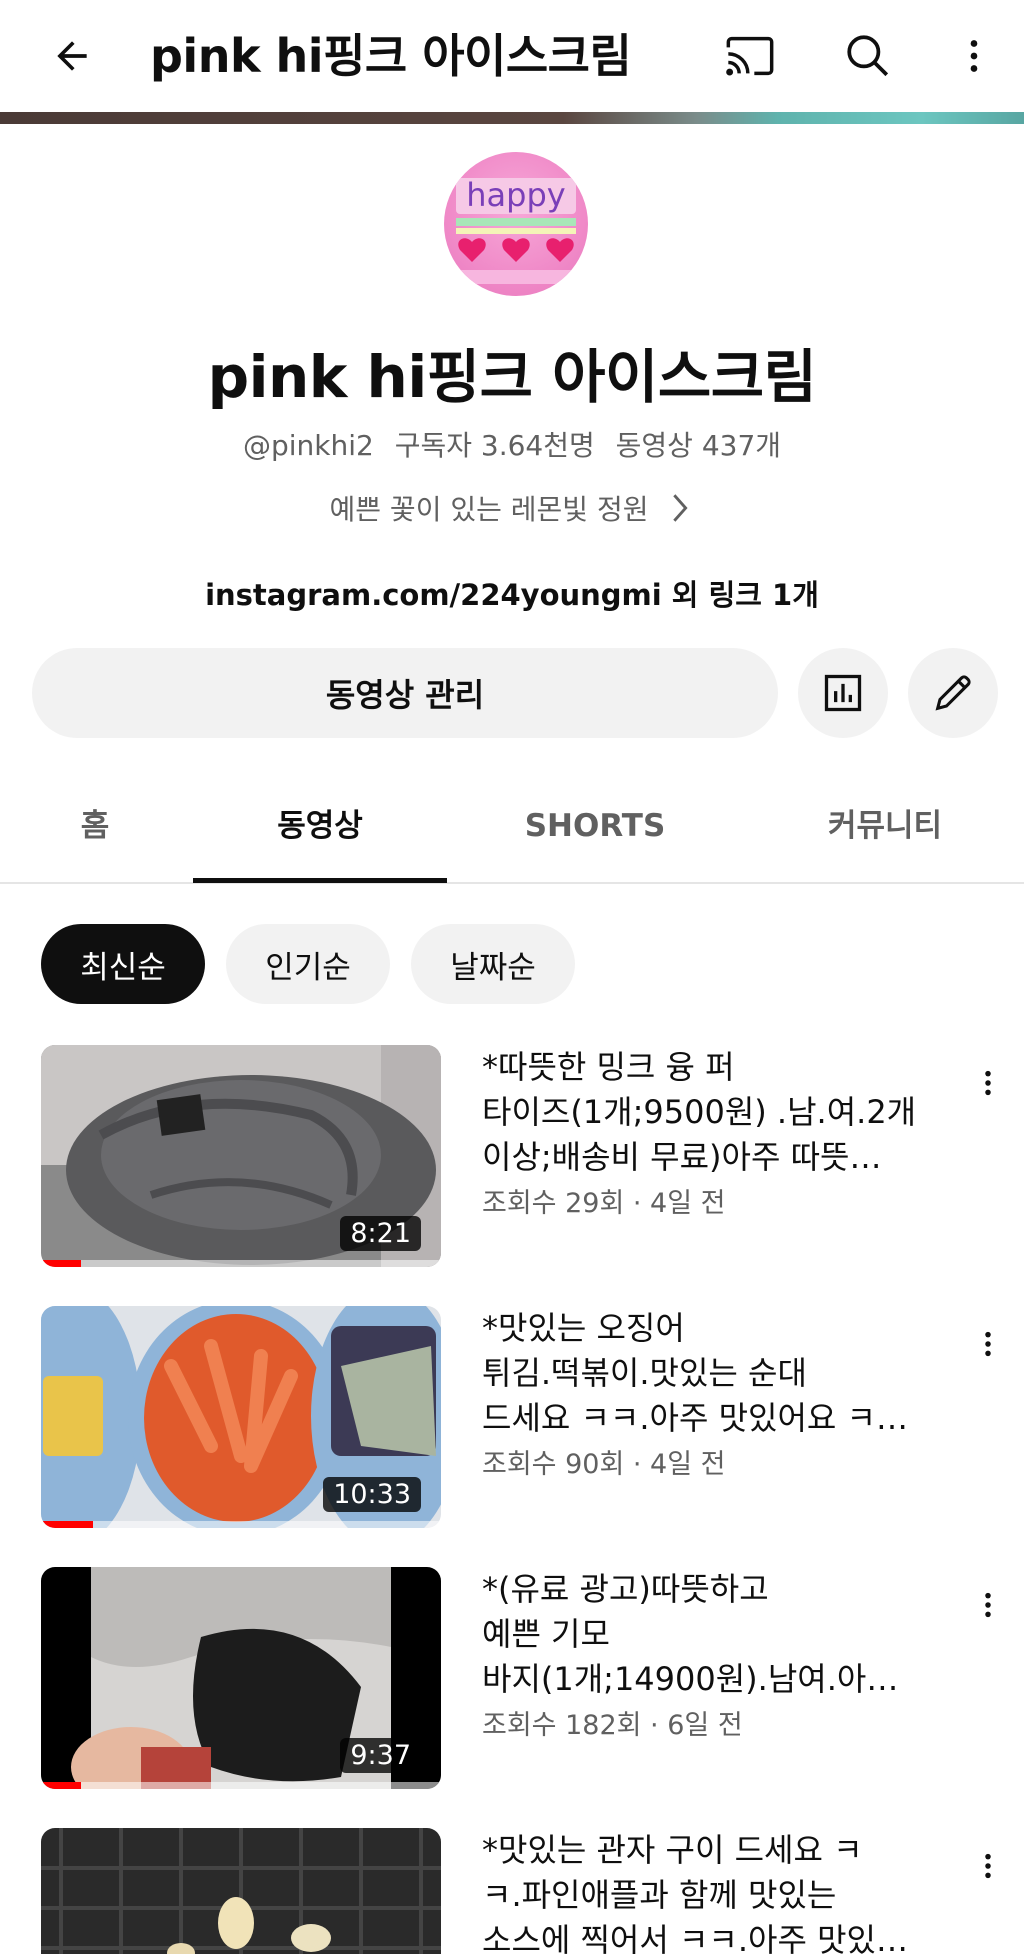 The height and width of the screenshot is (1954, 1024). Describe the element at coordinates (123, 964) in the screenshot. I see `chip-latest: 최신순` at that location.